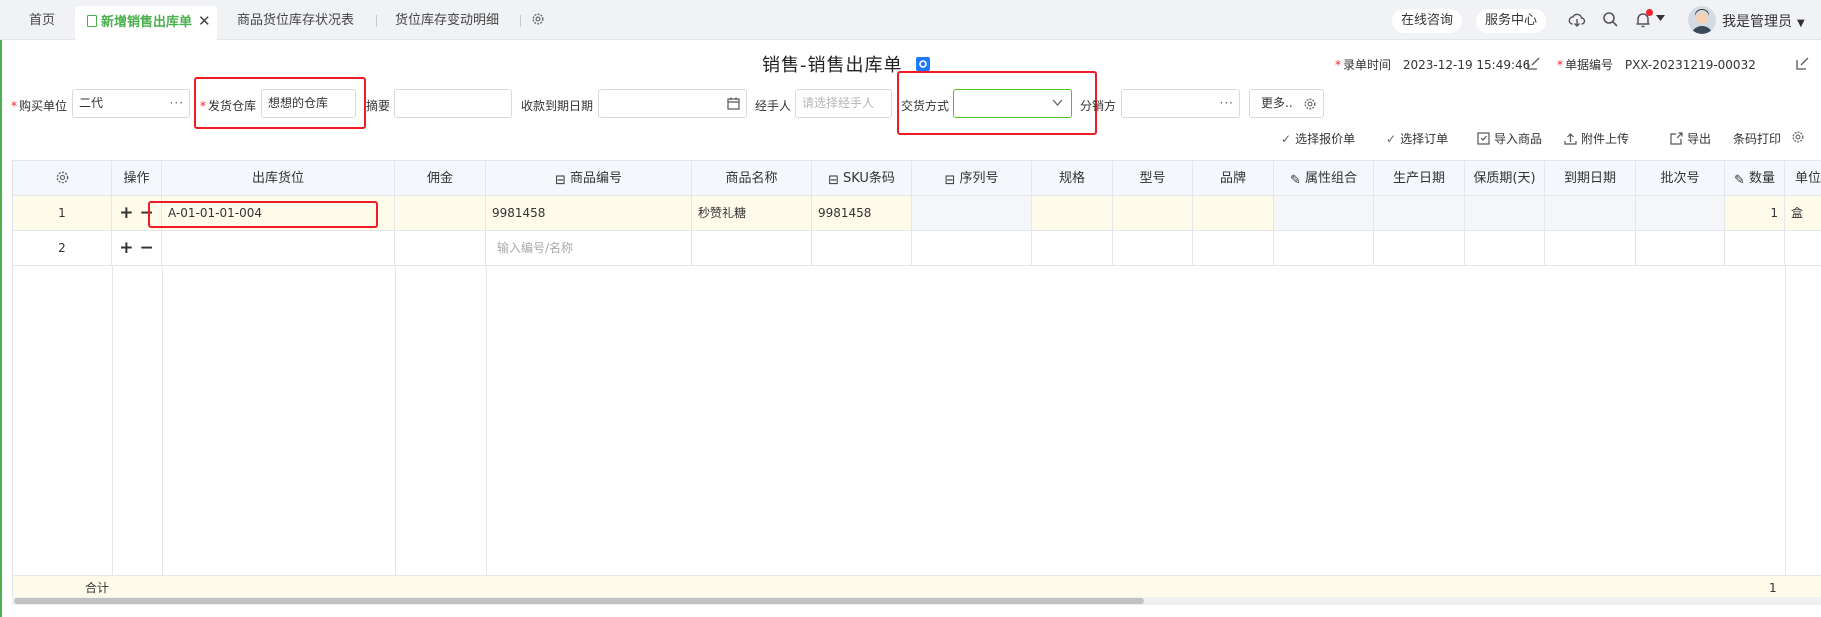 The image size is (1821, 617). Describe the element at coordinates (1511, 21) in the screenshot. I see `service-center-button: 服务中心` at that location.